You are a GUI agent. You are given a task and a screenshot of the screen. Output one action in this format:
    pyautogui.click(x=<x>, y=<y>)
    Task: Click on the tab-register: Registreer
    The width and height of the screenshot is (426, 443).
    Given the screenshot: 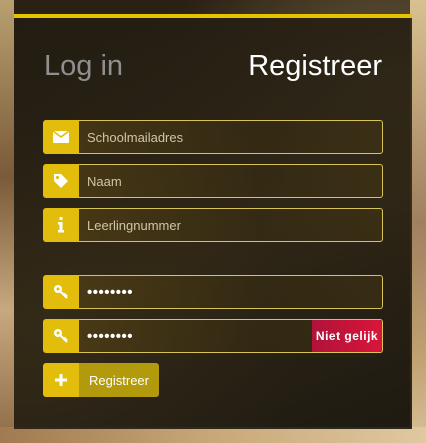 What is the action you would take?
    pyautogui.click(x=315, y=66)
    